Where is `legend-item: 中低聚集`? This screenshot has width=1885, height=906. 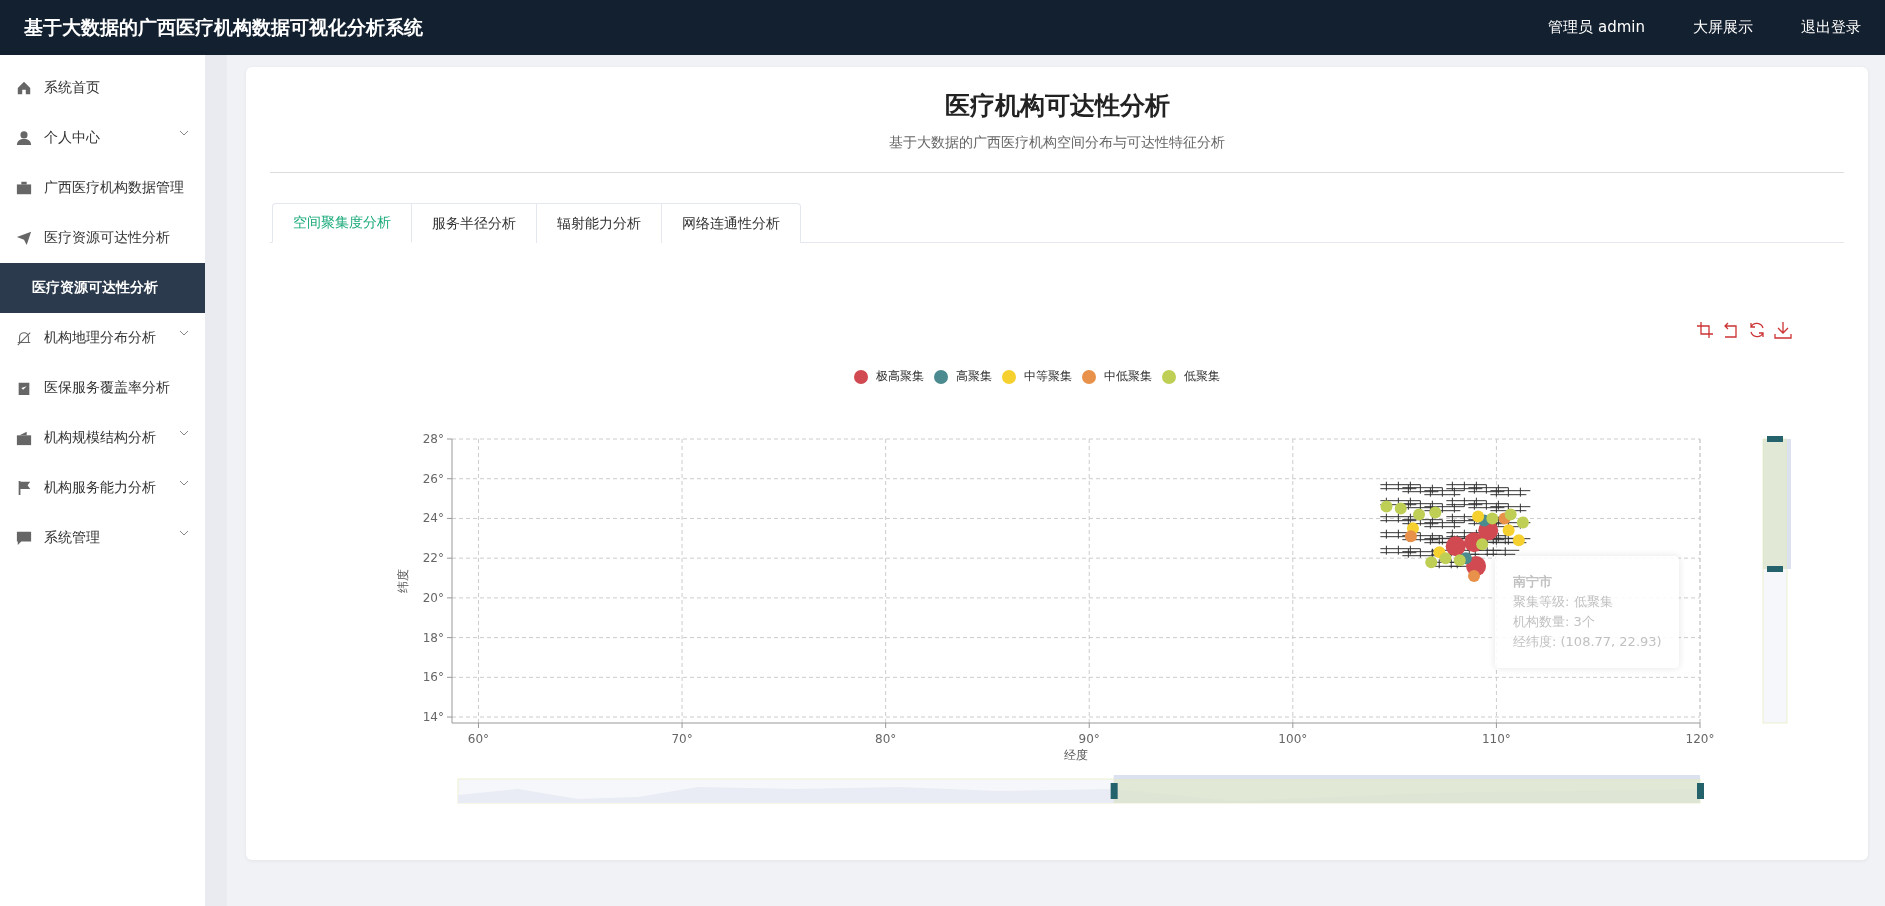
legend-item: 中低聚集 is located at coordinates (1117, 376).